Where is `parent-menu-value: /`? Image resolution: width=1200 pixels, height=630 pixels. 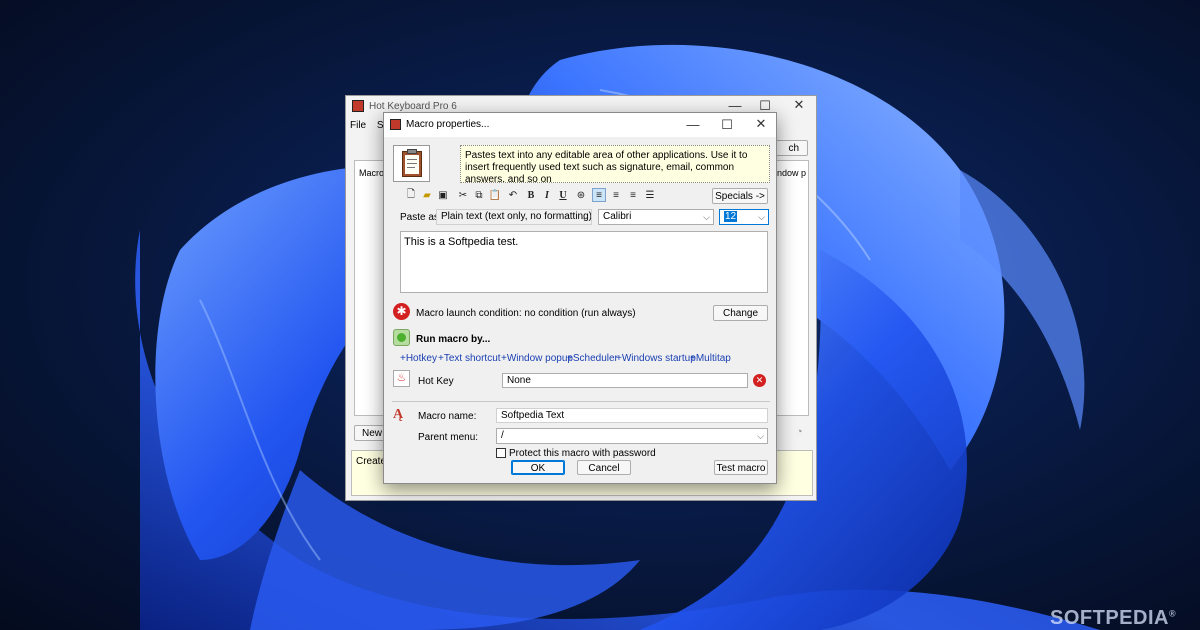 parent-menu-value: / is located at coordinates (502, 435).